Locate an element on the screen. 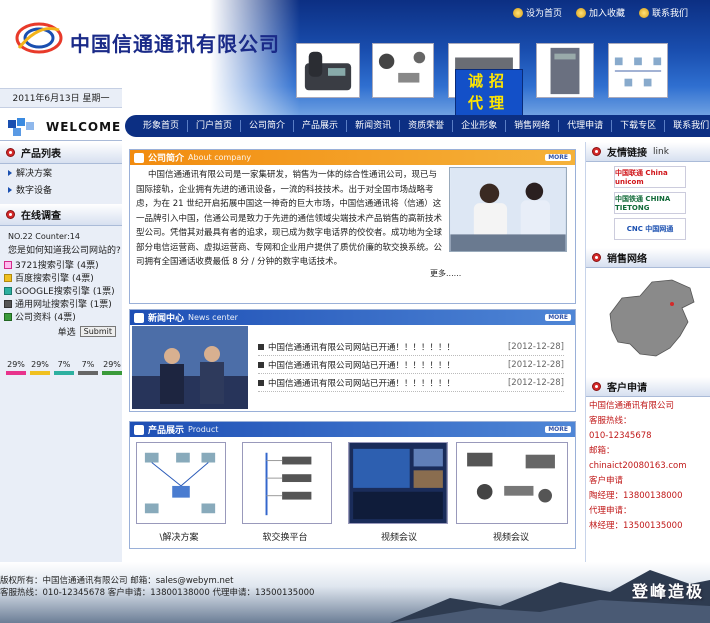 The height and width of the screenshot is (623, 710). nav-item-news: 新闻资讯 is located at coordinates (374, 126).